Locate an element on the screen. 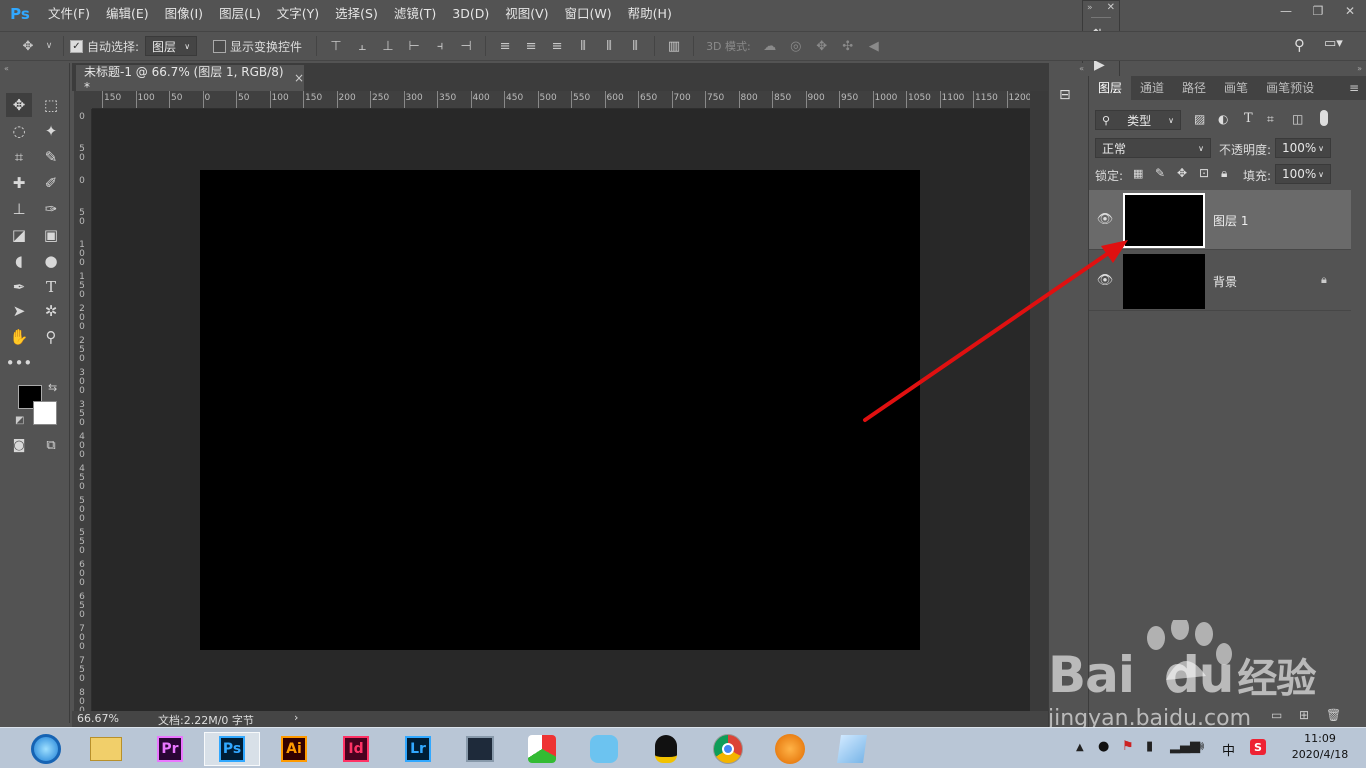  distribute-right-icon: ⦀ is located at coordinates (635, 46).